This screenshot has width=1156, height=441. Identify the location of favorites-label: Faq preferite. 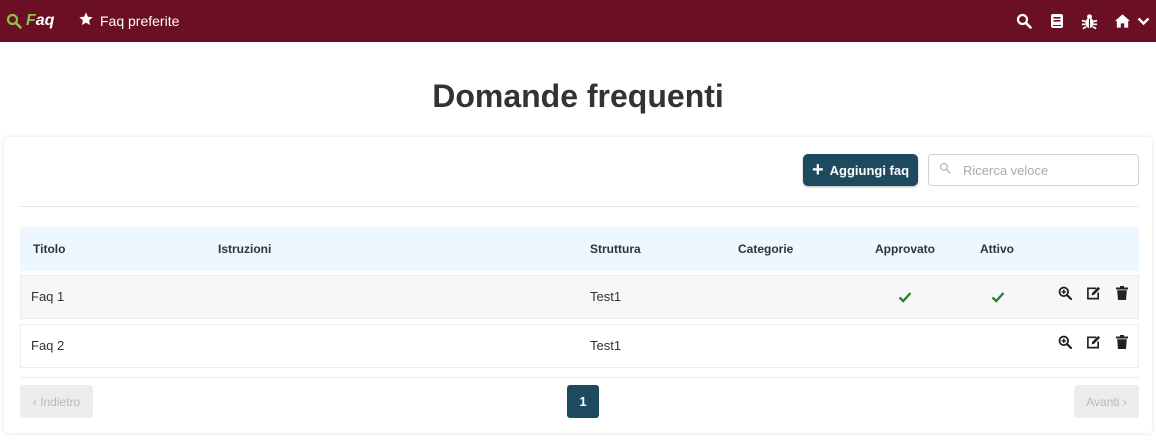
(140, 21).